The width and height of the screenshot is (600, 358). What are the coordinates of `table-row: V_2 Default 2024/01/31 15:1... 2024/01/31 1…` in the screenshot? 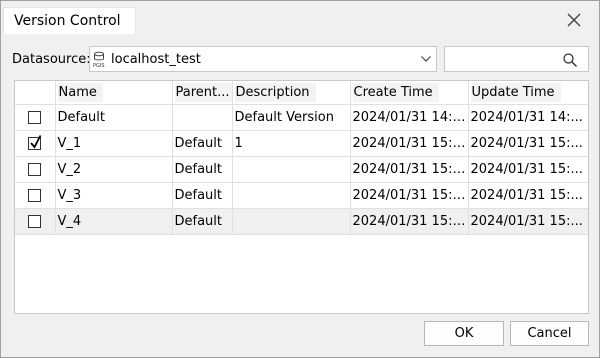 It's located at (301, 169).